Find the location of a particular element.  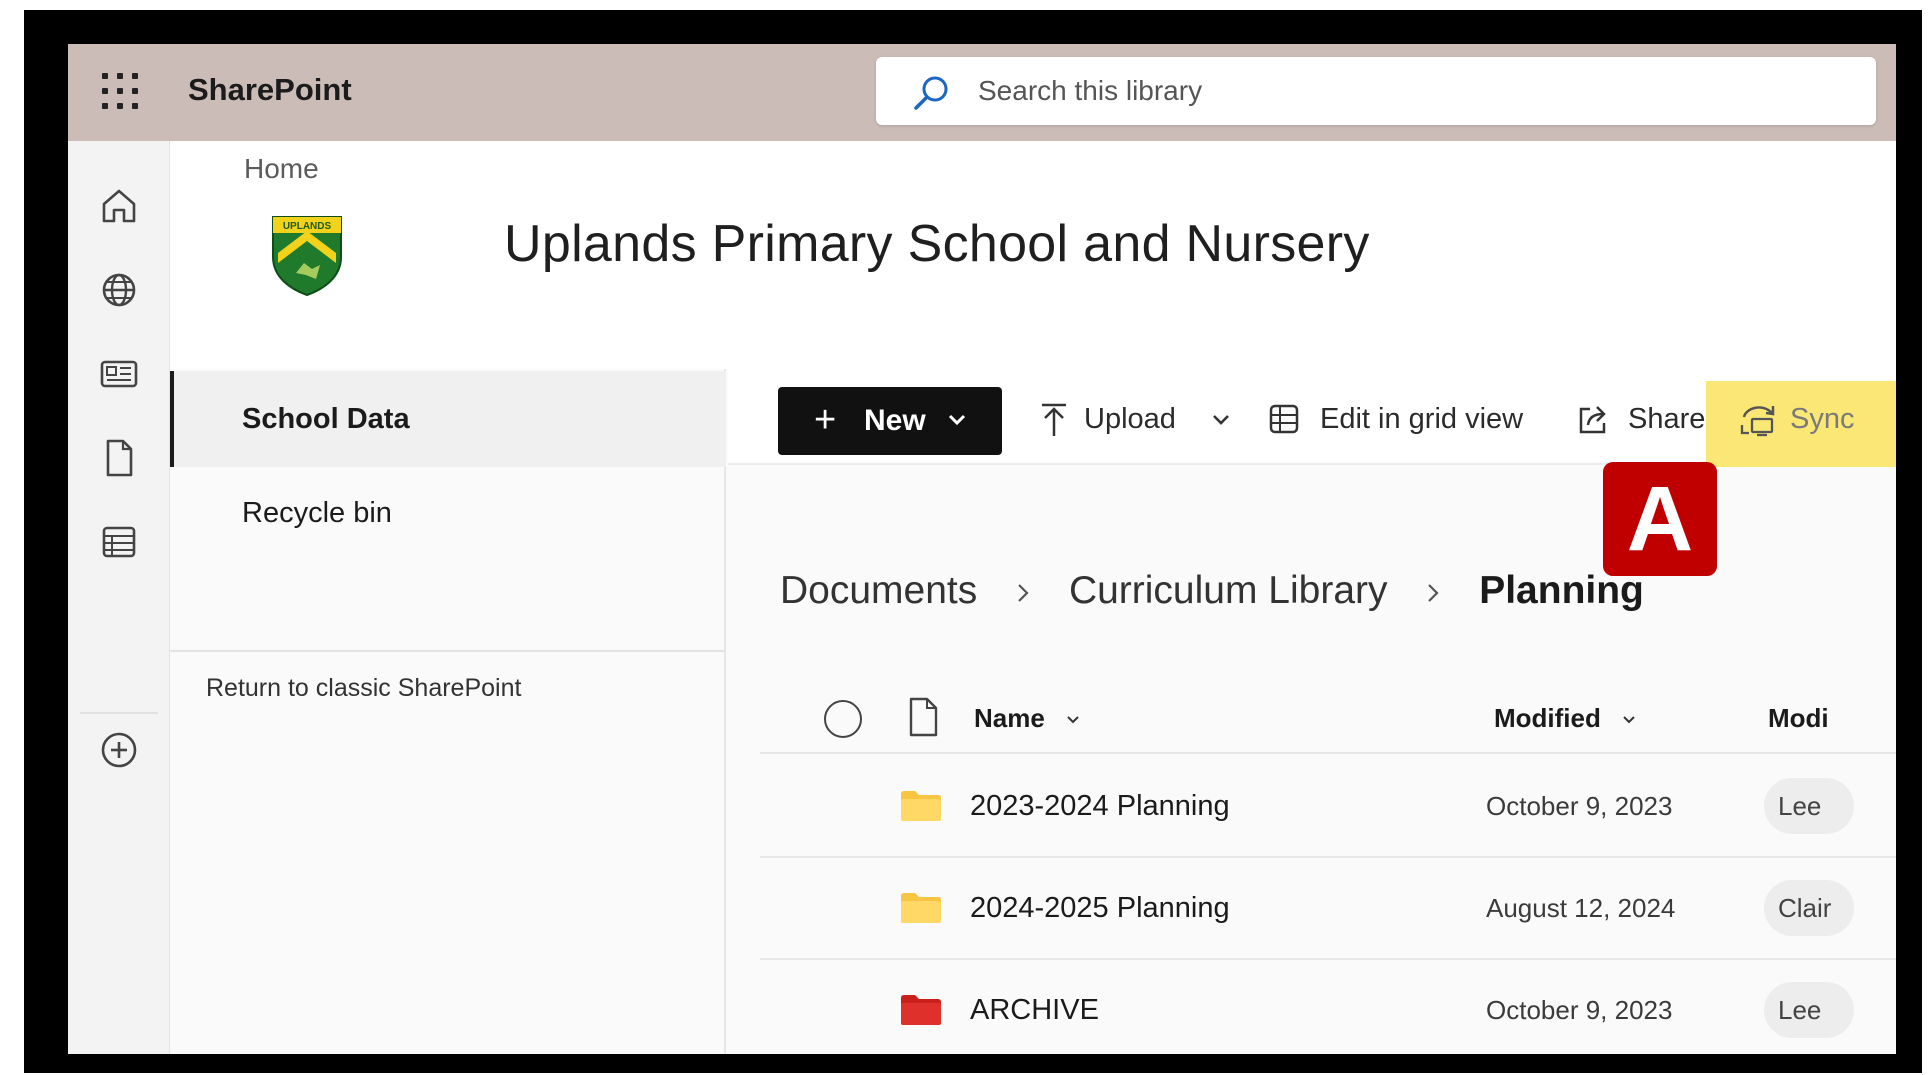

sync-button: Sync is located at coordinates (1803, 419).